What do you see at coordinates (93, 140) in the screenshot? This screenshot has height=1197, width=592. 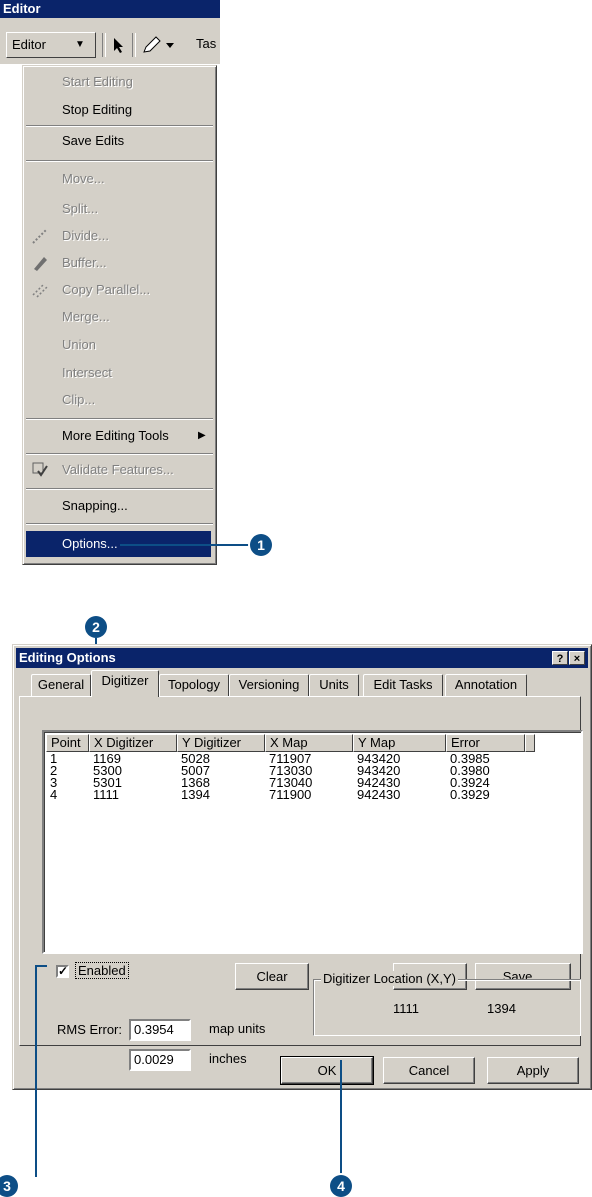 I see `menu-item-label: Save Edits` at bounding box center [93, 140].